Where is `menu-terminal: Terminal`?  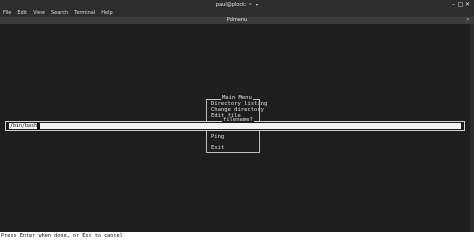 menu-terminal: Terminal is located at coordinates (84, 13).